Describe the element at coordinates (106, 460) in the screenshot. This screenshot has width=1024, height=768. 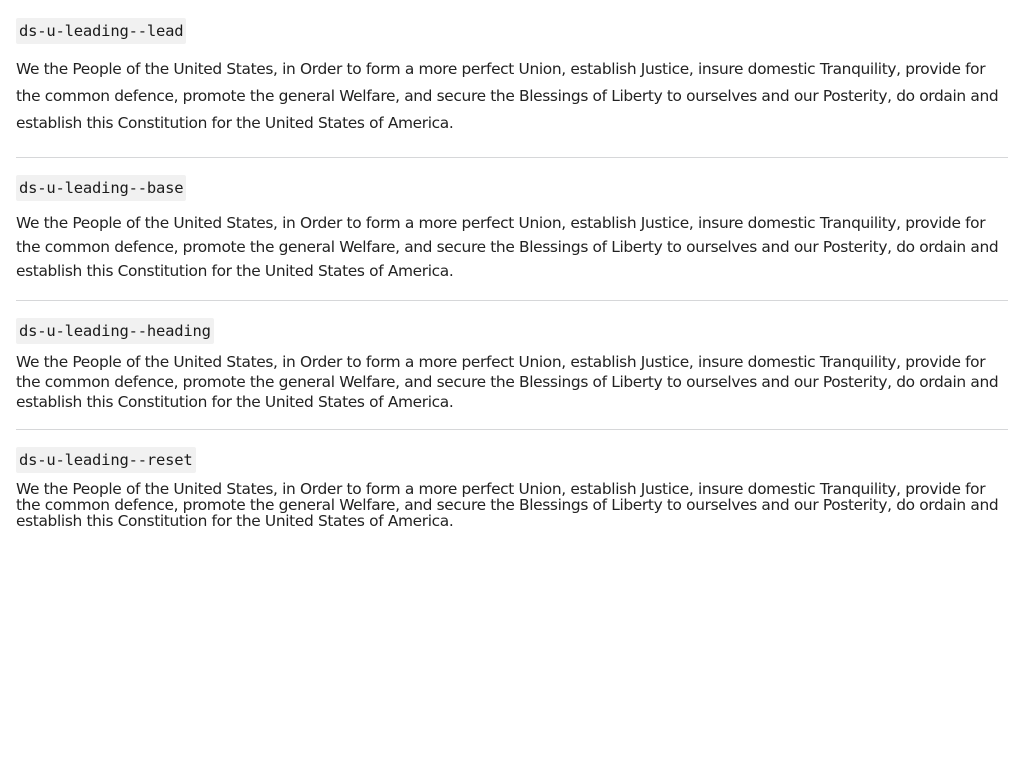
I see `class-name-code: ds-u-leading--reset` at that location.